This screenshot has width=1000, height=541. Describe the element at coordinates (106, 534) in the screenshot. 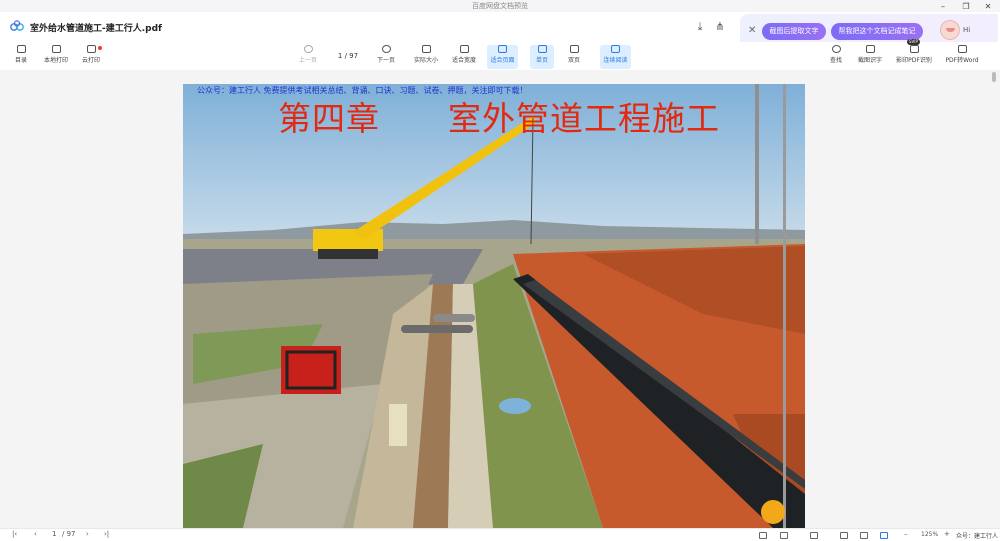

I see `last-page-icon: ›|` at that location.